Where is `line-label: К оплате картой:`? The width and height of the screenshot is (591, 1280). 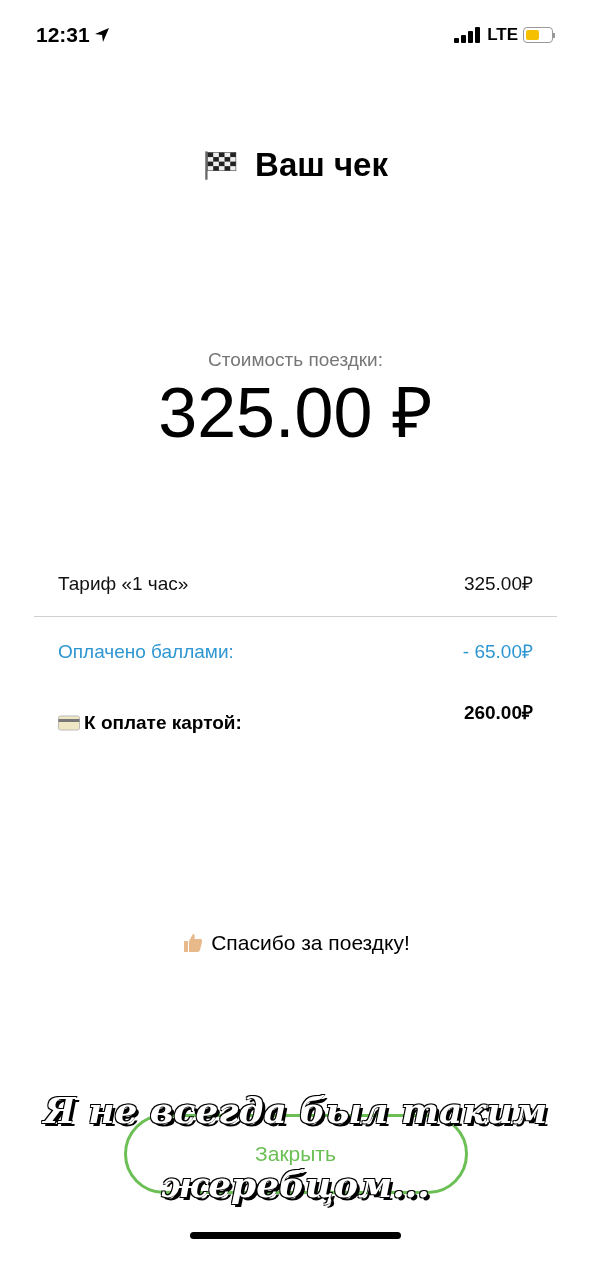 line-label: К оплате картой: is located at coordinates (163, 723).